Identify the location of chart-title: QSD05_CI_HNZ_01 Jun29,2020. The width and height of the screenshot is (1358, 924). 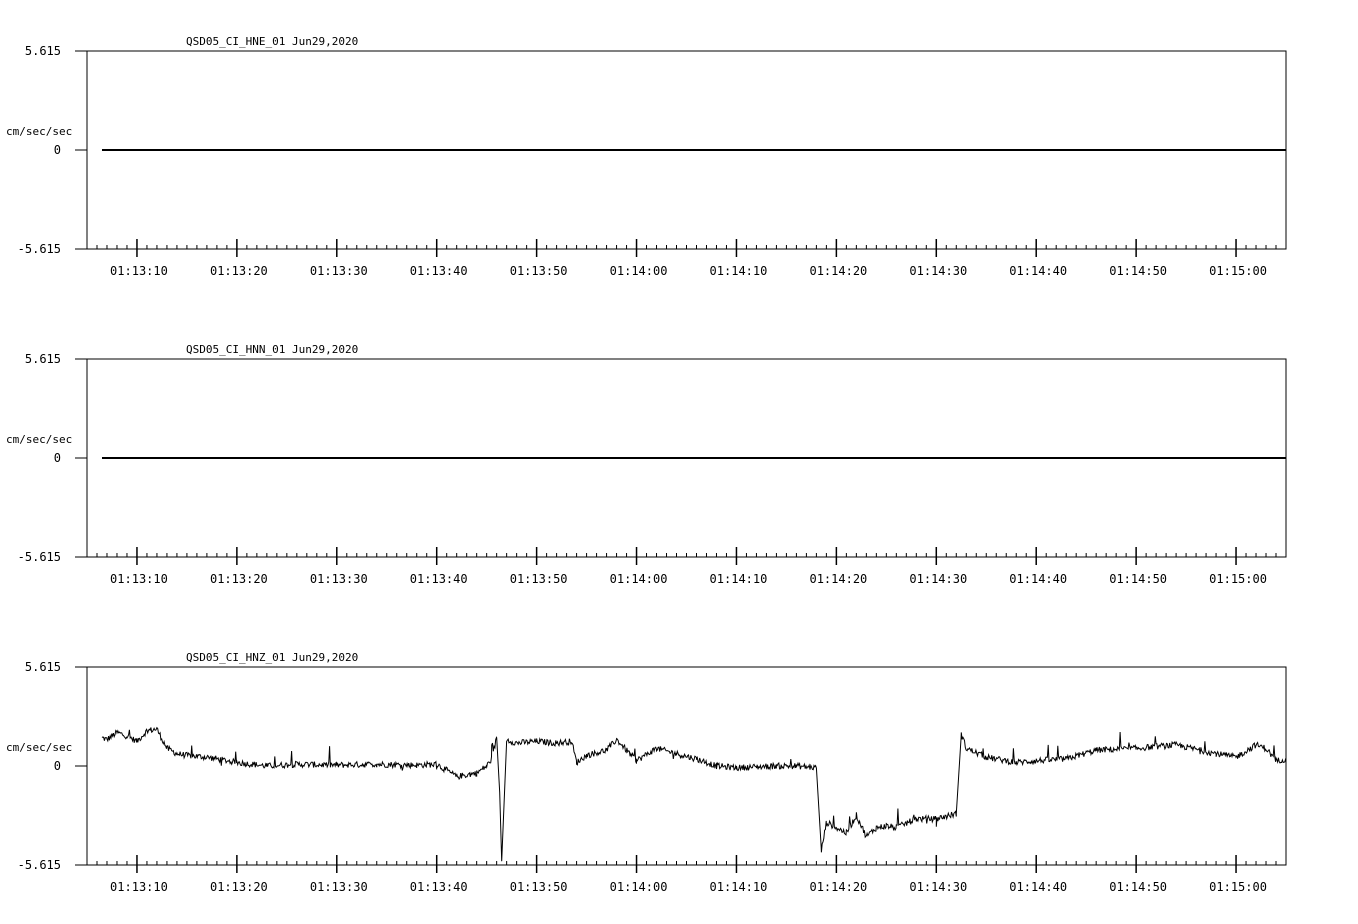
(272, 657).